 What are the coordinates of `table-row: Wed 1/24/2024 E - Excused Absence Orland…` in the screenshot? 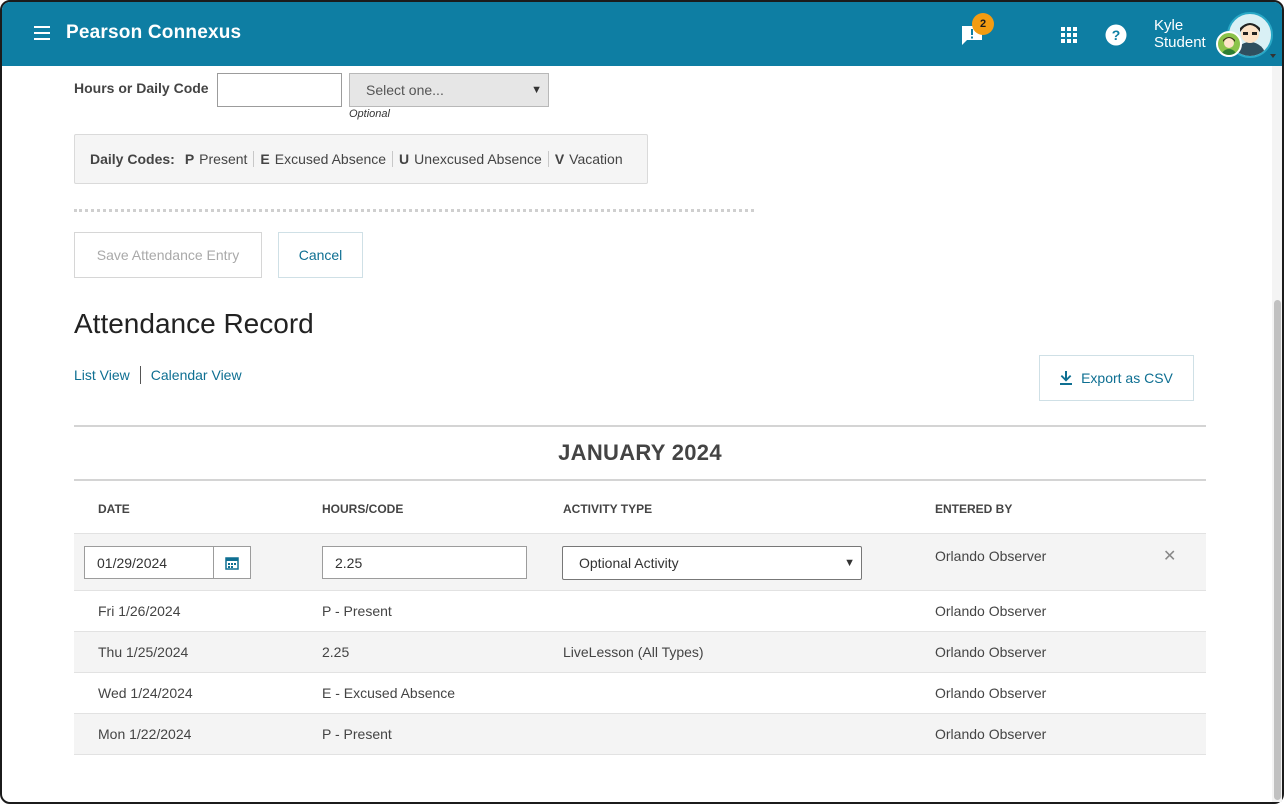 It's located at (640, 693).